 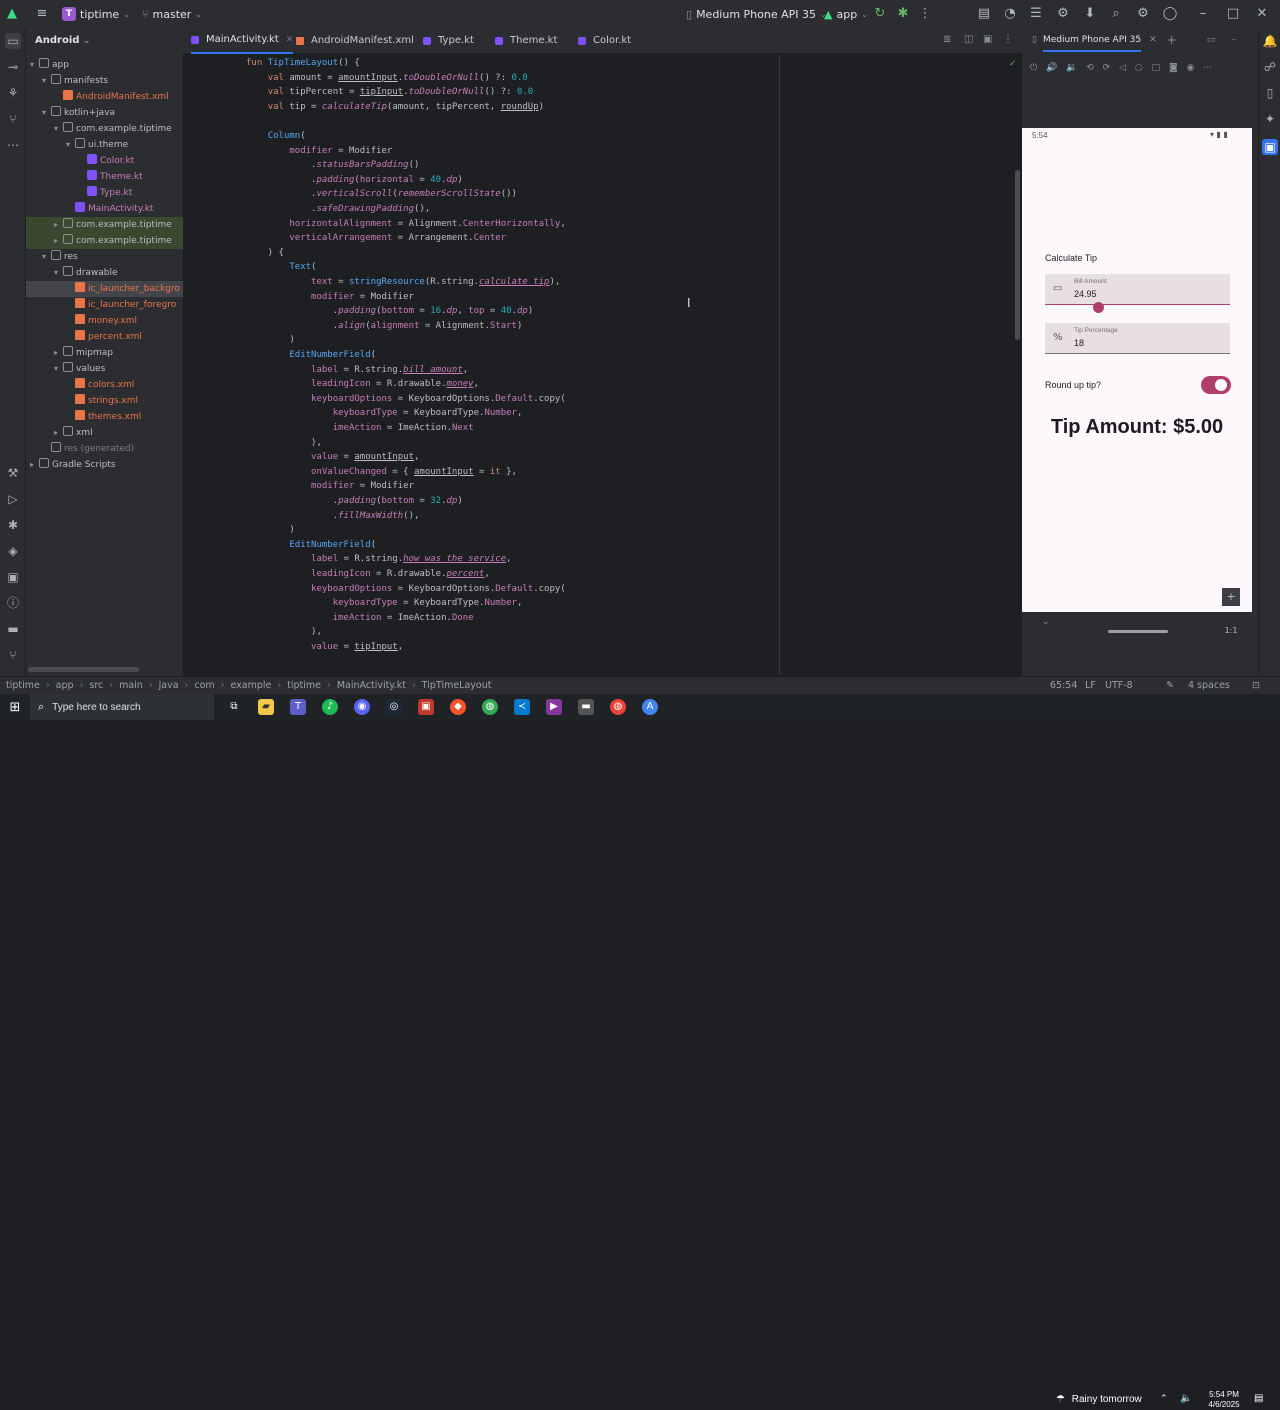 I want to click on running-devices-icon: ▣, so click(x=1270, y=147).